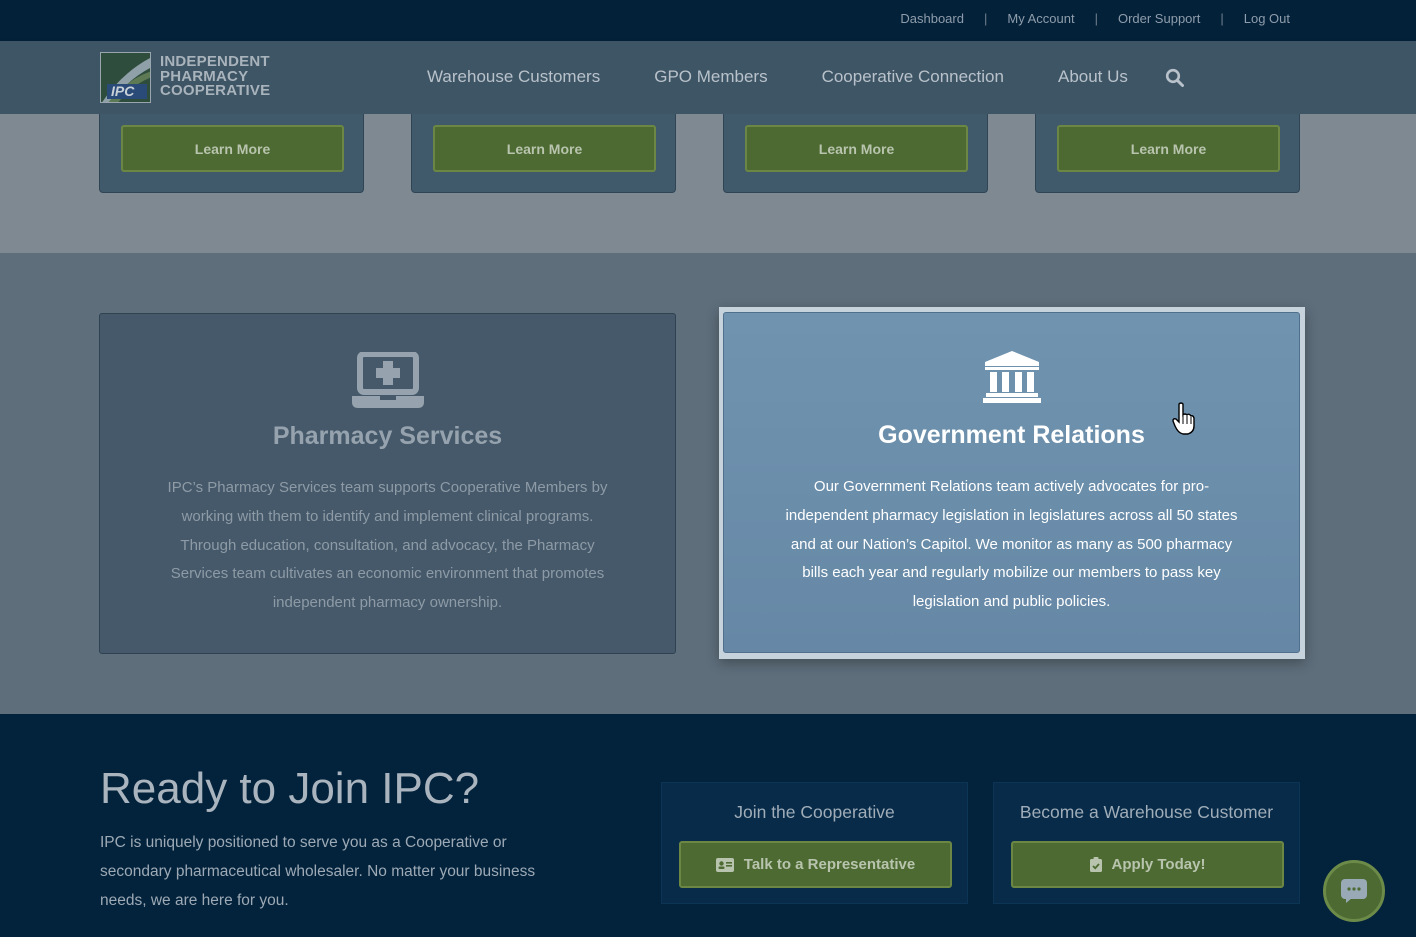 Image resolution: width=1416 pixels, height=937 pixels. I want to click on apply-today-button: Apply Today!, so click(1147, 864).